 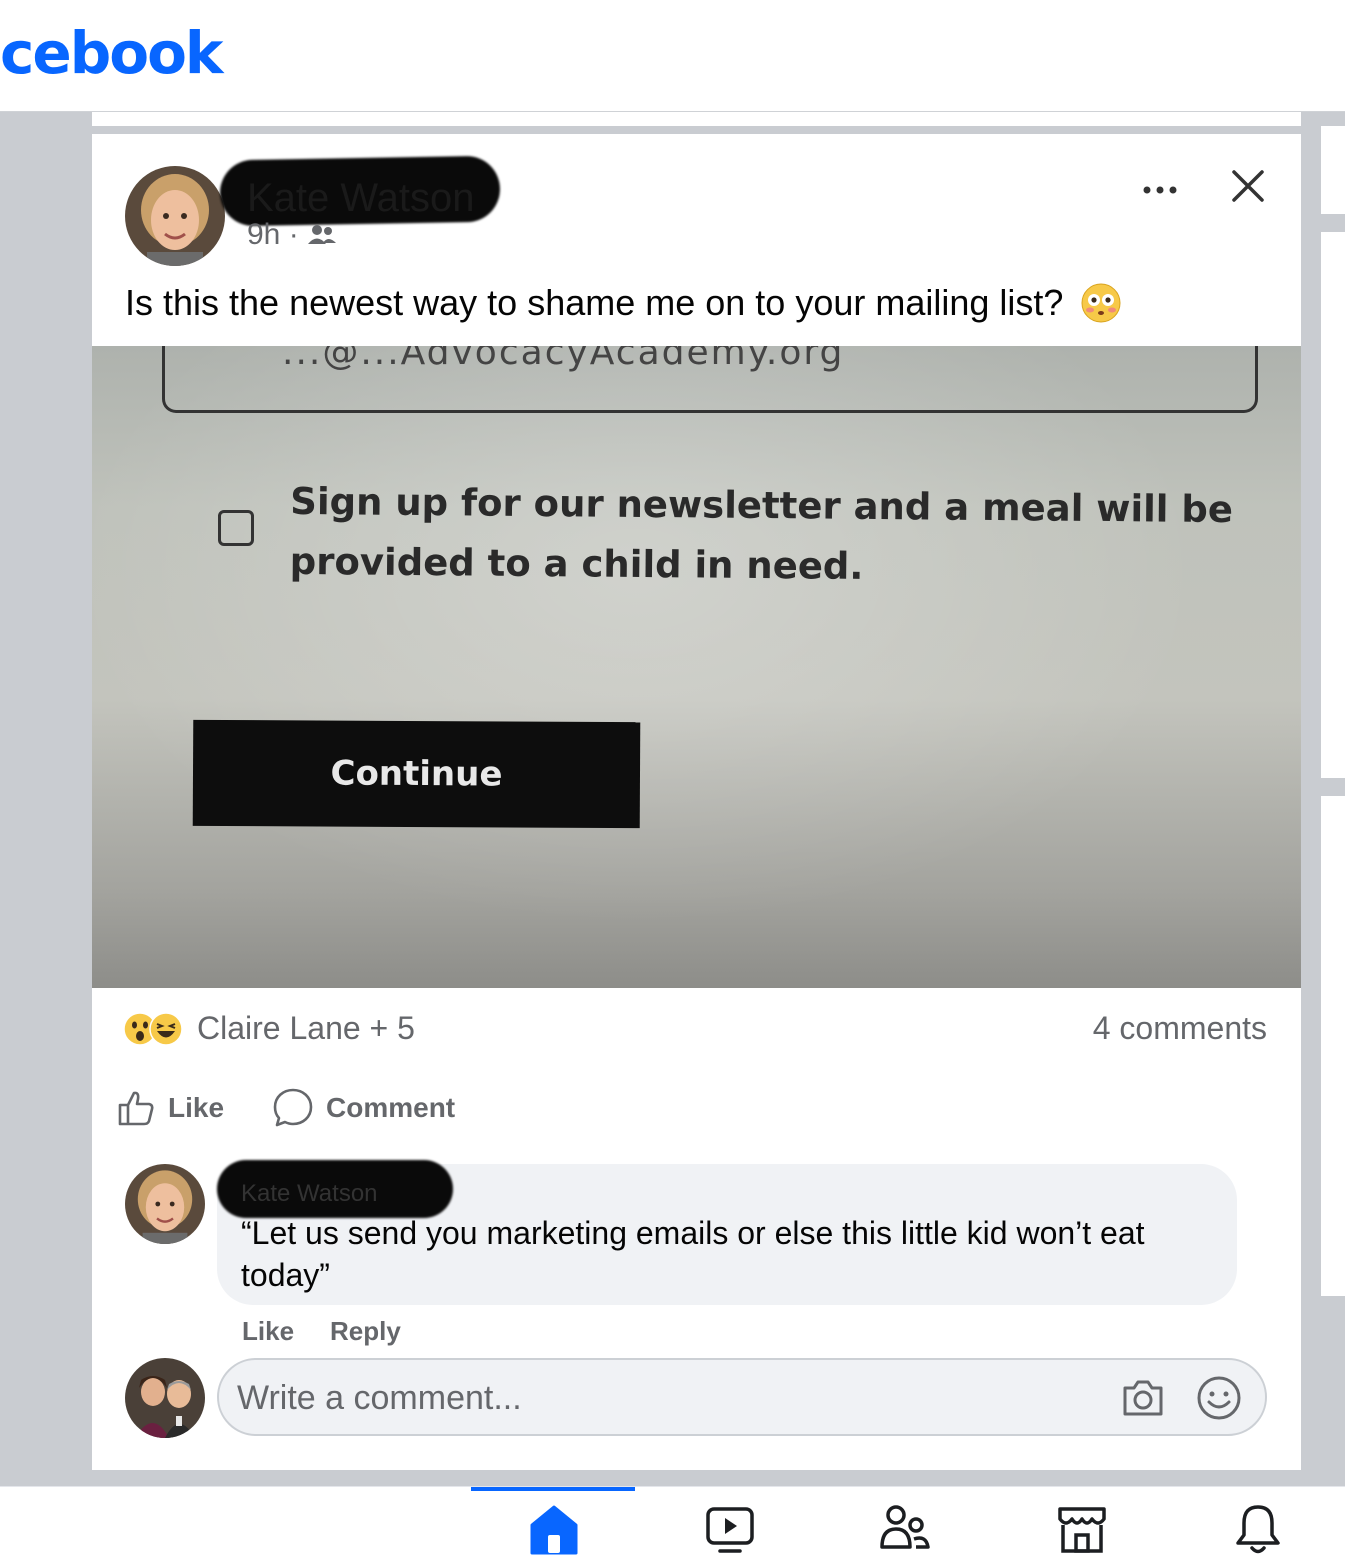 I want to click on close-post-button, so click(x=1248, y=186).